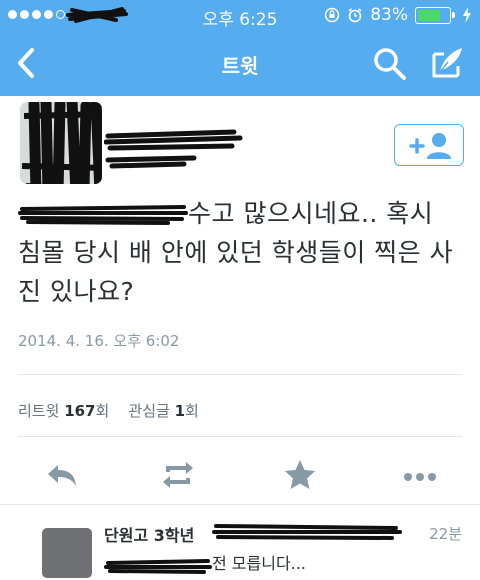 This screenshot has width=480, height=580. What do you see at coordinates (453, 15) in the screenshot?
I see `battery-cap` at bounding box center [453, 15].